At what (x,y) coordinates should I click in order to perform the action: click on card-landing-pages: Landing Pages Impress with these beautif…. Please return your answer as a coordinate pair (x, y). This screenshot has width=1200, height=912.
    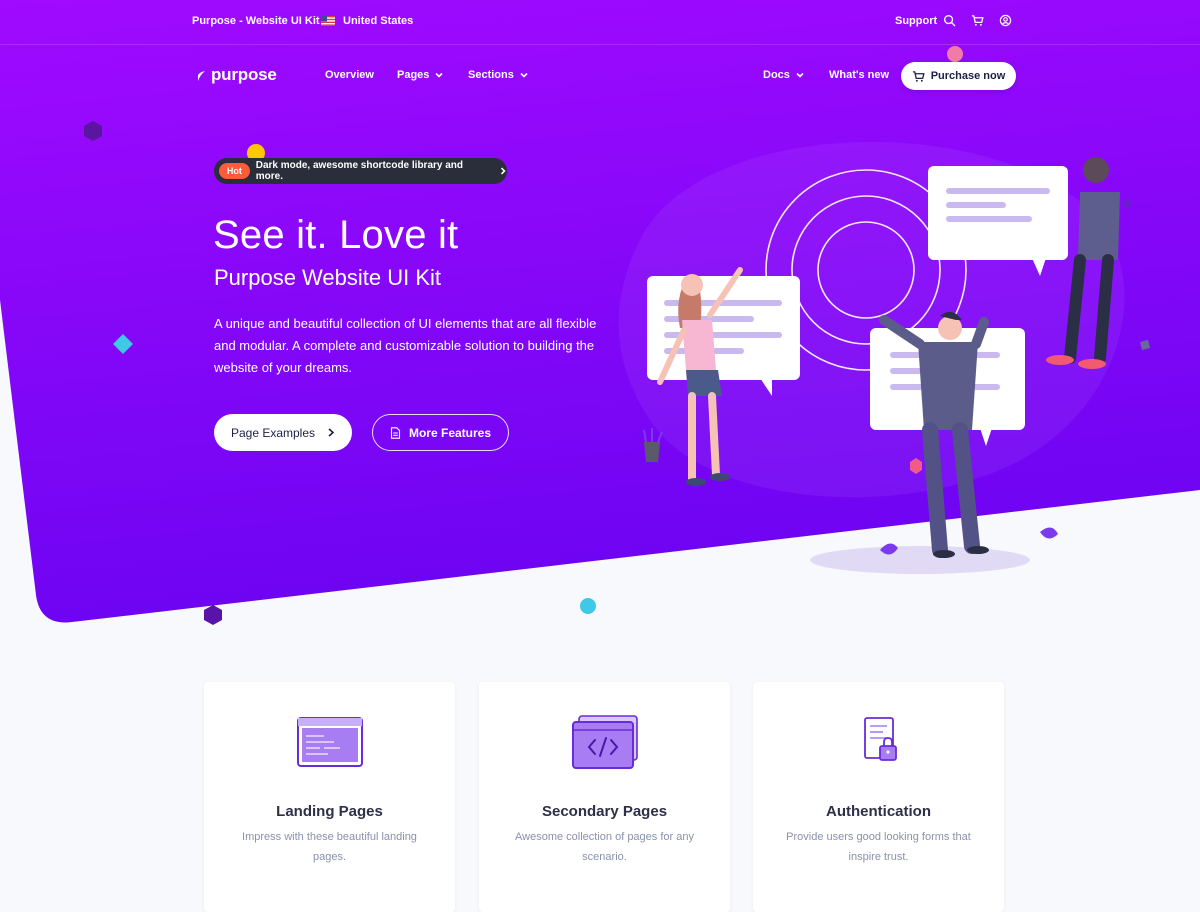
    Looking at the image, I should click on (329, 797).